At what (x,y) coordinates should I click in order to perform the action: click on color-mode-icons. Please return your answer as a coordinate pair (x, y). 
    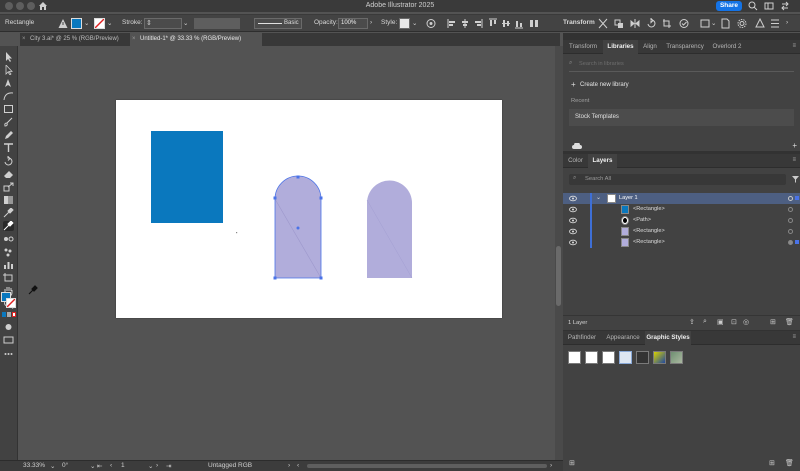
    Looking at the image, I should click on (9, 315).